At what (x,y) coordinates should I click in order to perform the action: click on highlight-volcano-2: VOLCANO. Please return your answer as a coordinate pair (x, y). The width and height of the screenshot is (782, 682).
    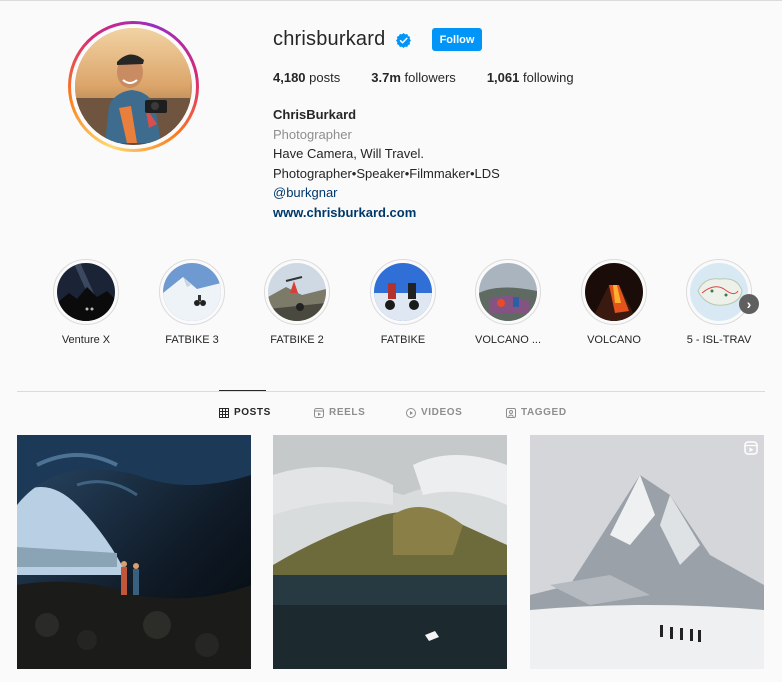
    Looking at the image, I should click on (614, 302).